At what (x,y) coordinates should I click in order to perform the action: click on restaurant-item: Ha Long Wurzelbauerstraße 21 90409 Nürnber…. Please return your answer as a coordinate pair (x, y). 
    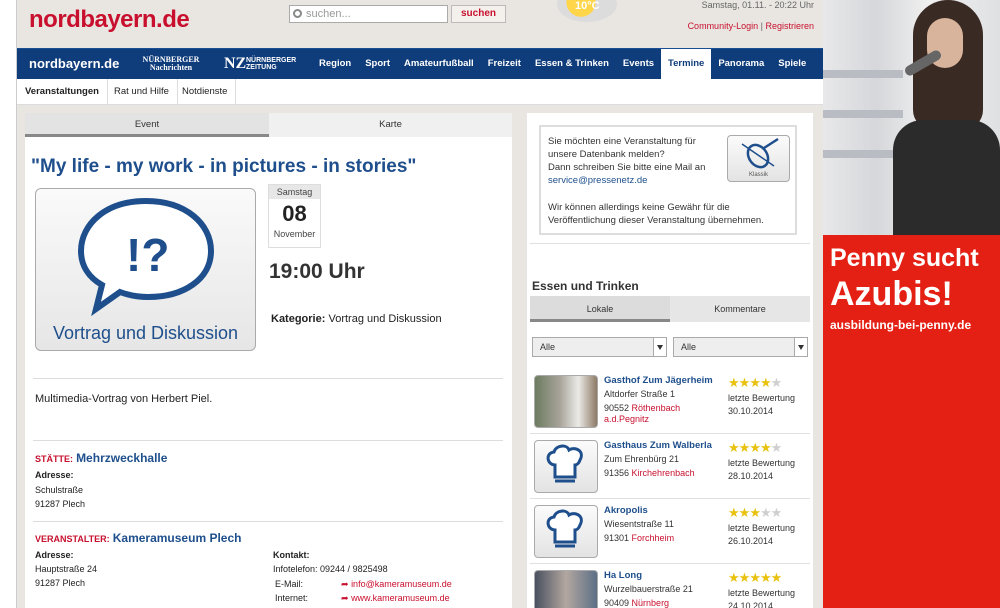
    Looking at the image, I should click on (670, 589).